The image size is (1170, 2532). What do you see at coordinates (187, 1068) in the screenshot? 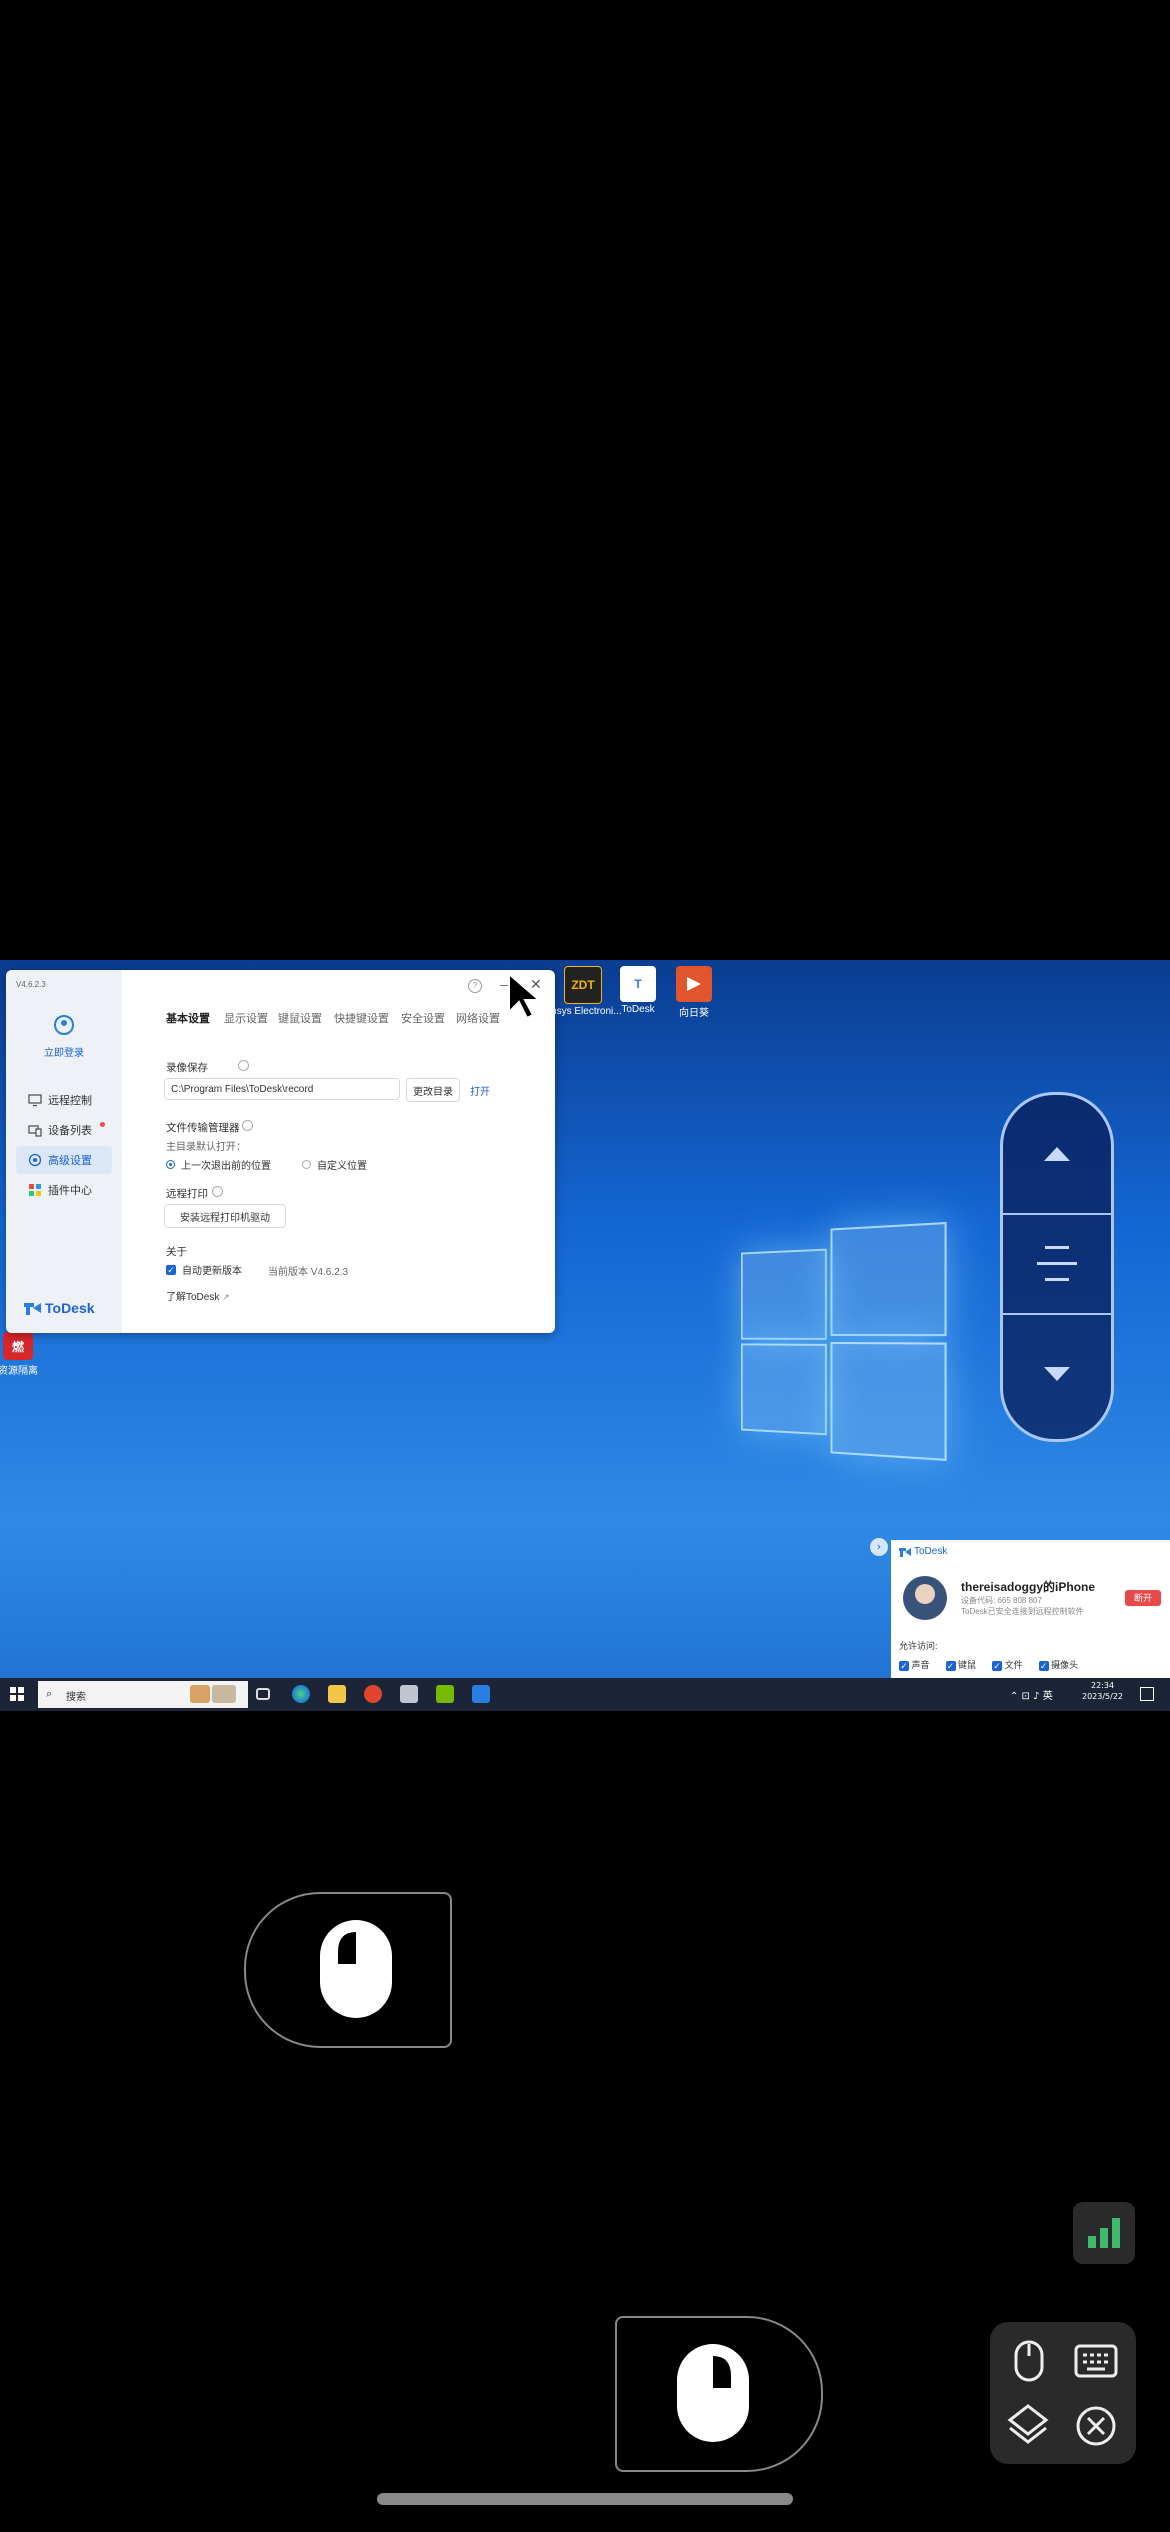
I see `record-title: 录像保存` at bounding box center [187, 1068].